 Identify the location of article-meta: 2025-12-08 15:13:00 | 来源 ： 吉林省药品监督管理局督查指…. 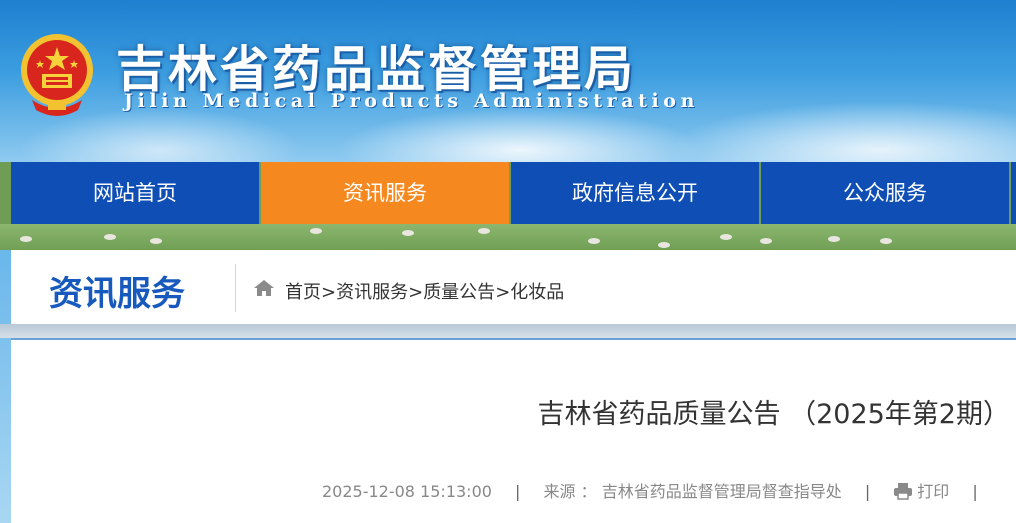
(659, 490).